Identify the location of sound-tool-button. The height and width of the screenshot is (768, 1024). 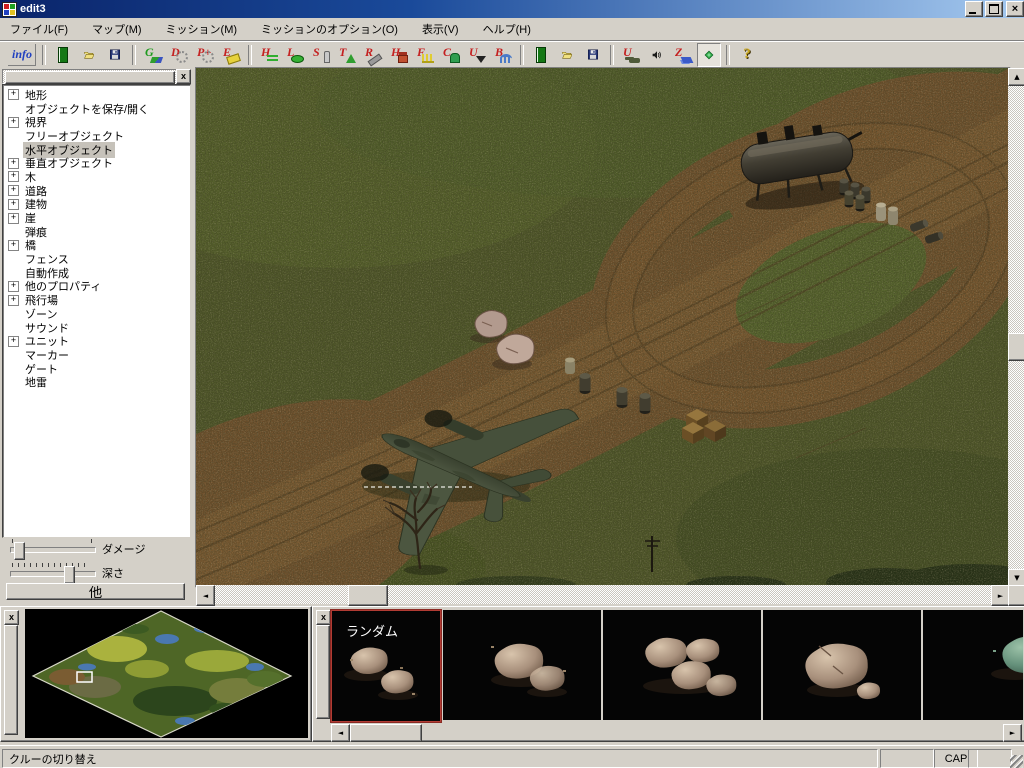
(657, 54).